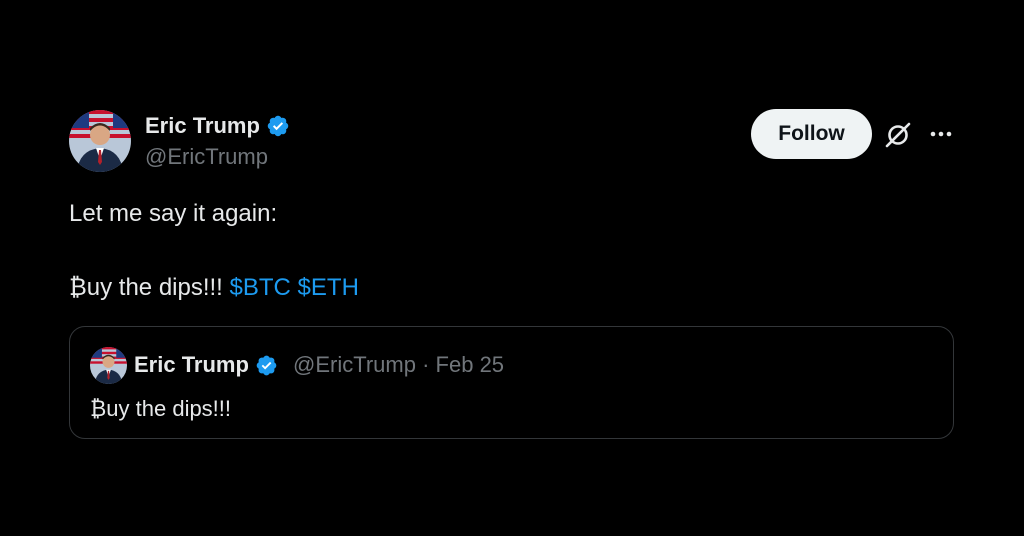  Describe the element at coordinates (146, 287) in the screenshot. I see `tweet-text-body: ₿uy the dips!!!` at that location.